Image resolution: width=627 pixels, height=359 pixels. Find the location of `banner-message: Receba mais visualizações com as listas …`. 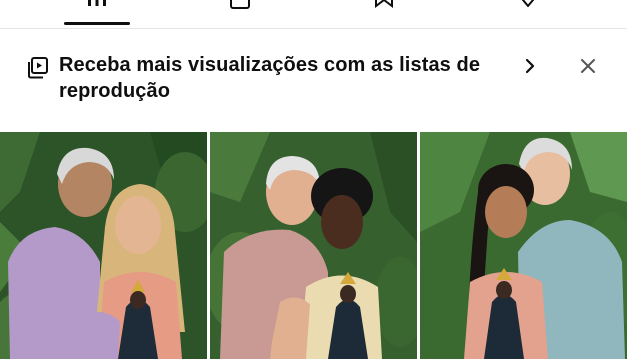

banner-message: Receba mais visualizações com as listas … is located at coordinates (270, 78).